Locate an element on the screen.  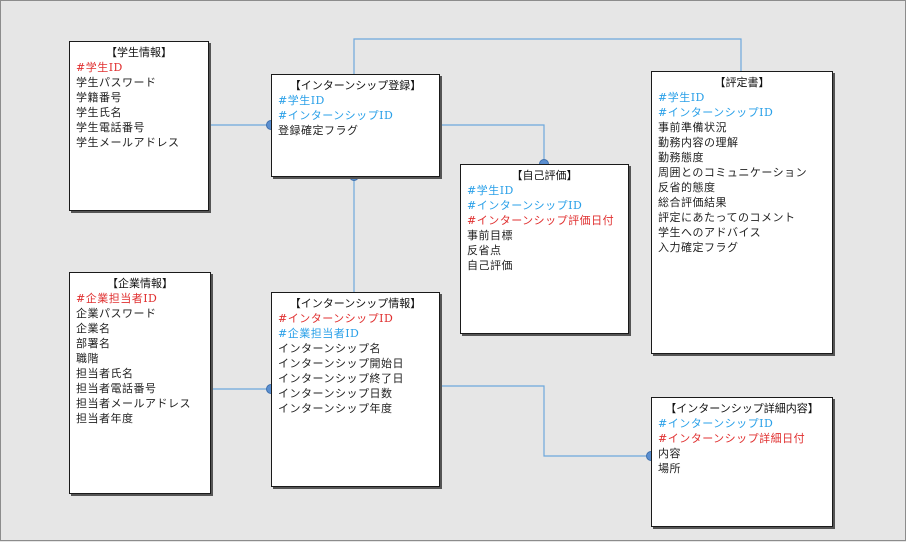
attribute-field: 入力確定フラグ is located at coordinates (698, 247).